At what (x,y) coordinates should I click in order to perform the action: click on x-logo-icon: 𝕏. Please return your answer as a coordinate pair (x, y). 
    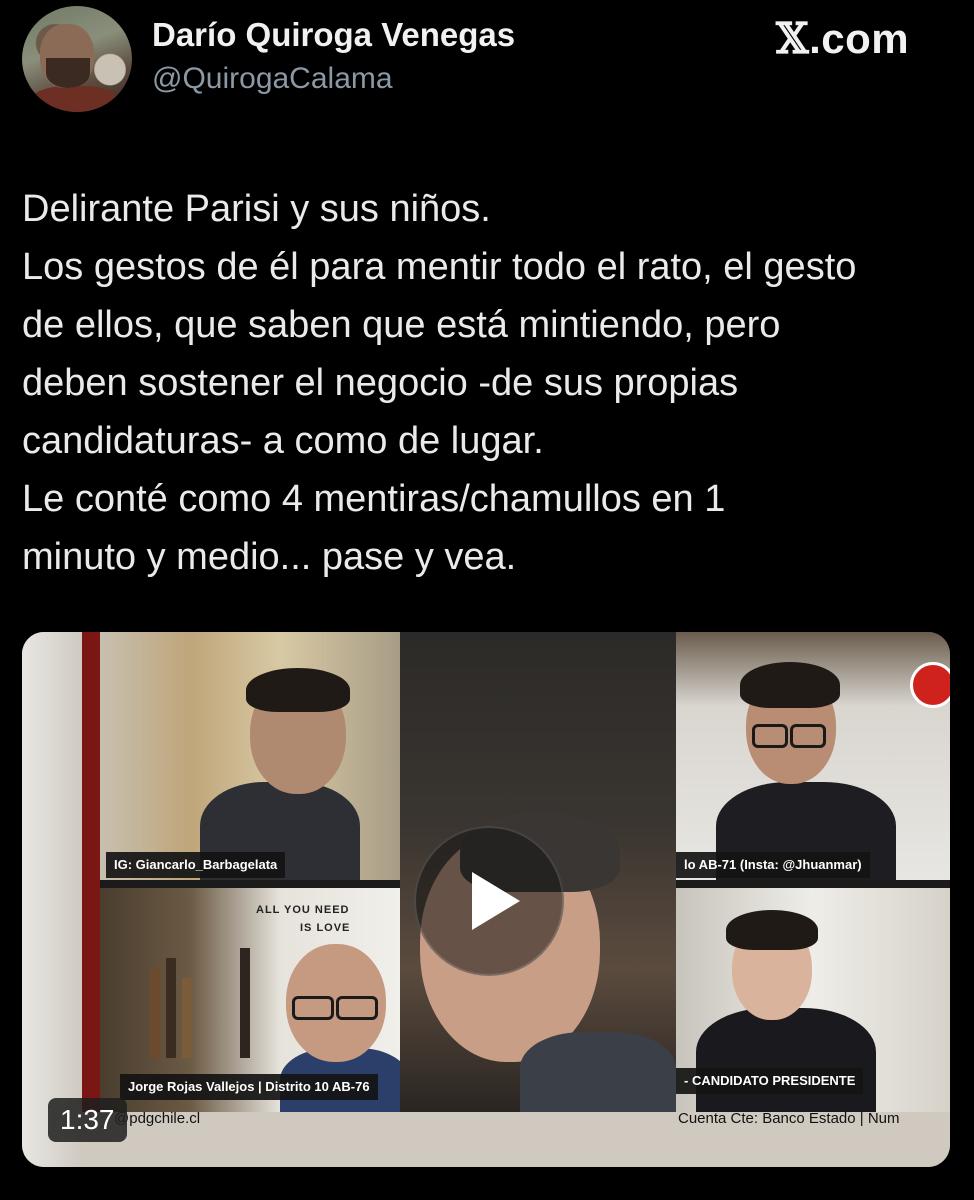
    Looking at the image, I should click on (793, 38).